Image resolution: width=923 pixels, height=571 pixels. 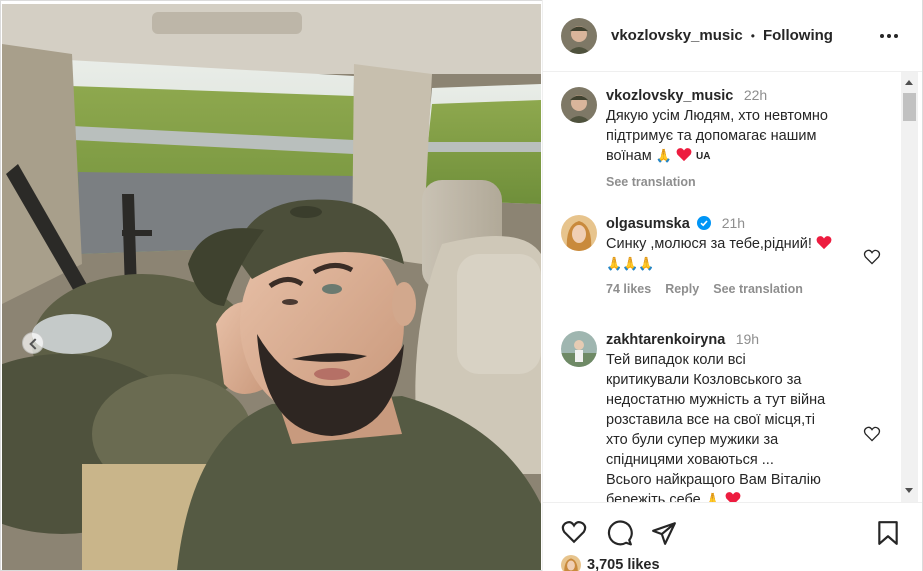 What do you see at coordinates (648, 224) in the screenshot?
I see `comment-username: olgasumska` at bounding box center [648, 224].